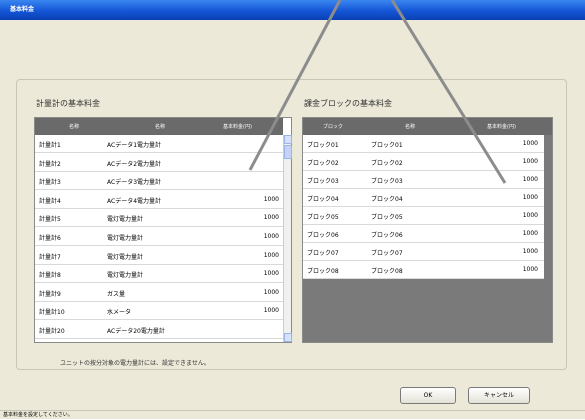  What do you see at coordinates (22, 9) in the screenshot?
I see `window-title: 基本料金` at bounding box center [22, 9].